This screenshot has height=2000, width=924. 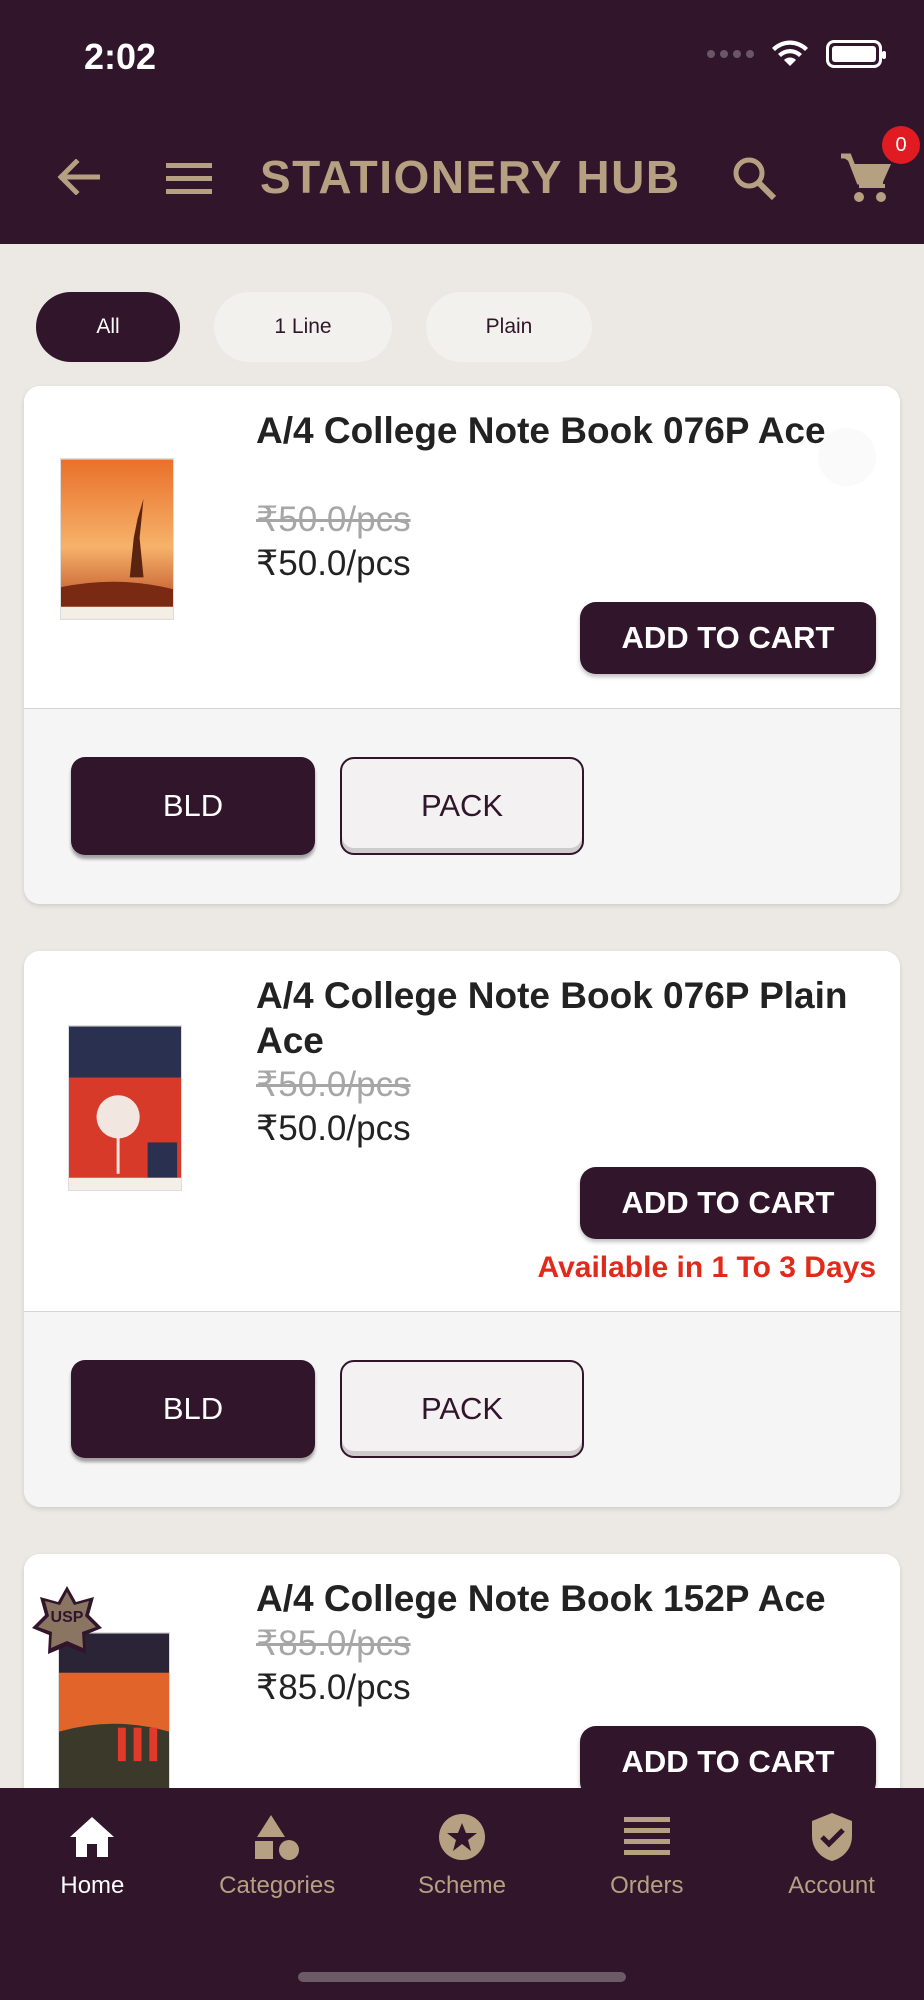 I want to click on nav-categories-label: Categories, so click(x=277, y=1885).